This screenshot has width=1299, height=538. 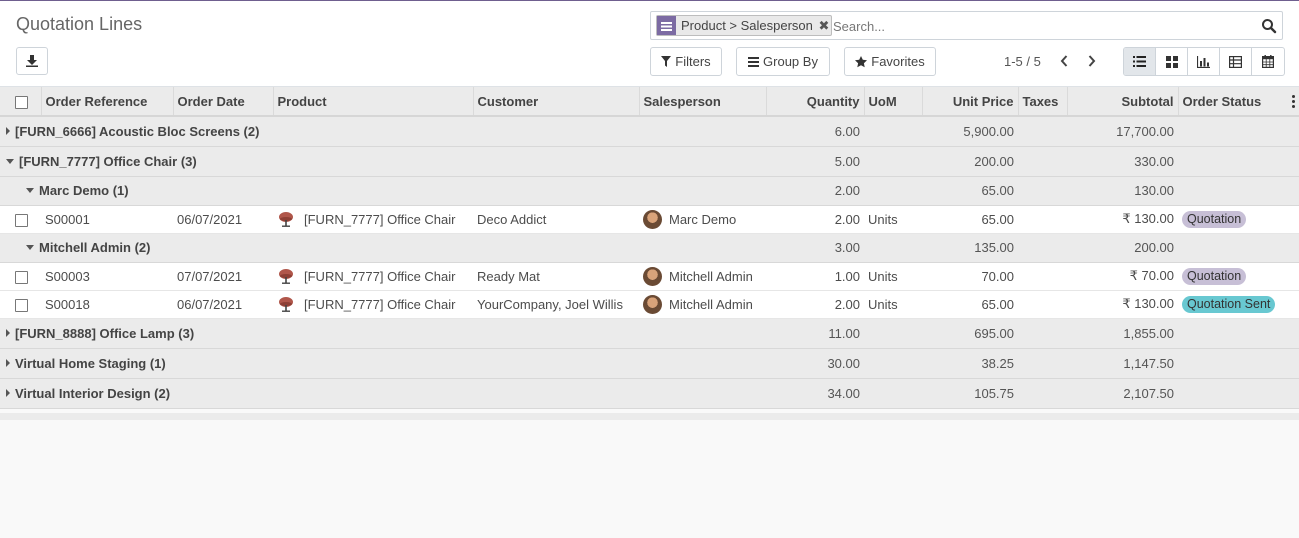 What do you see at coordinates (95, 247) in the screenshot?
I see `subgroup-name: Mitchell Admin (2)` at bounding box center [95, 247].